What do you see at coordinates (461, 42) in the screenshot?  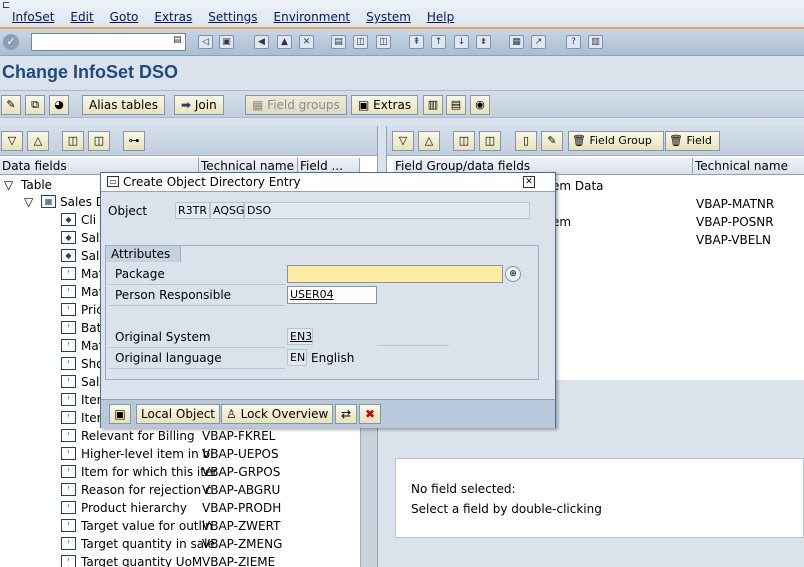 I see `next-page-icon: ↓` at bounding box center [461, 42].